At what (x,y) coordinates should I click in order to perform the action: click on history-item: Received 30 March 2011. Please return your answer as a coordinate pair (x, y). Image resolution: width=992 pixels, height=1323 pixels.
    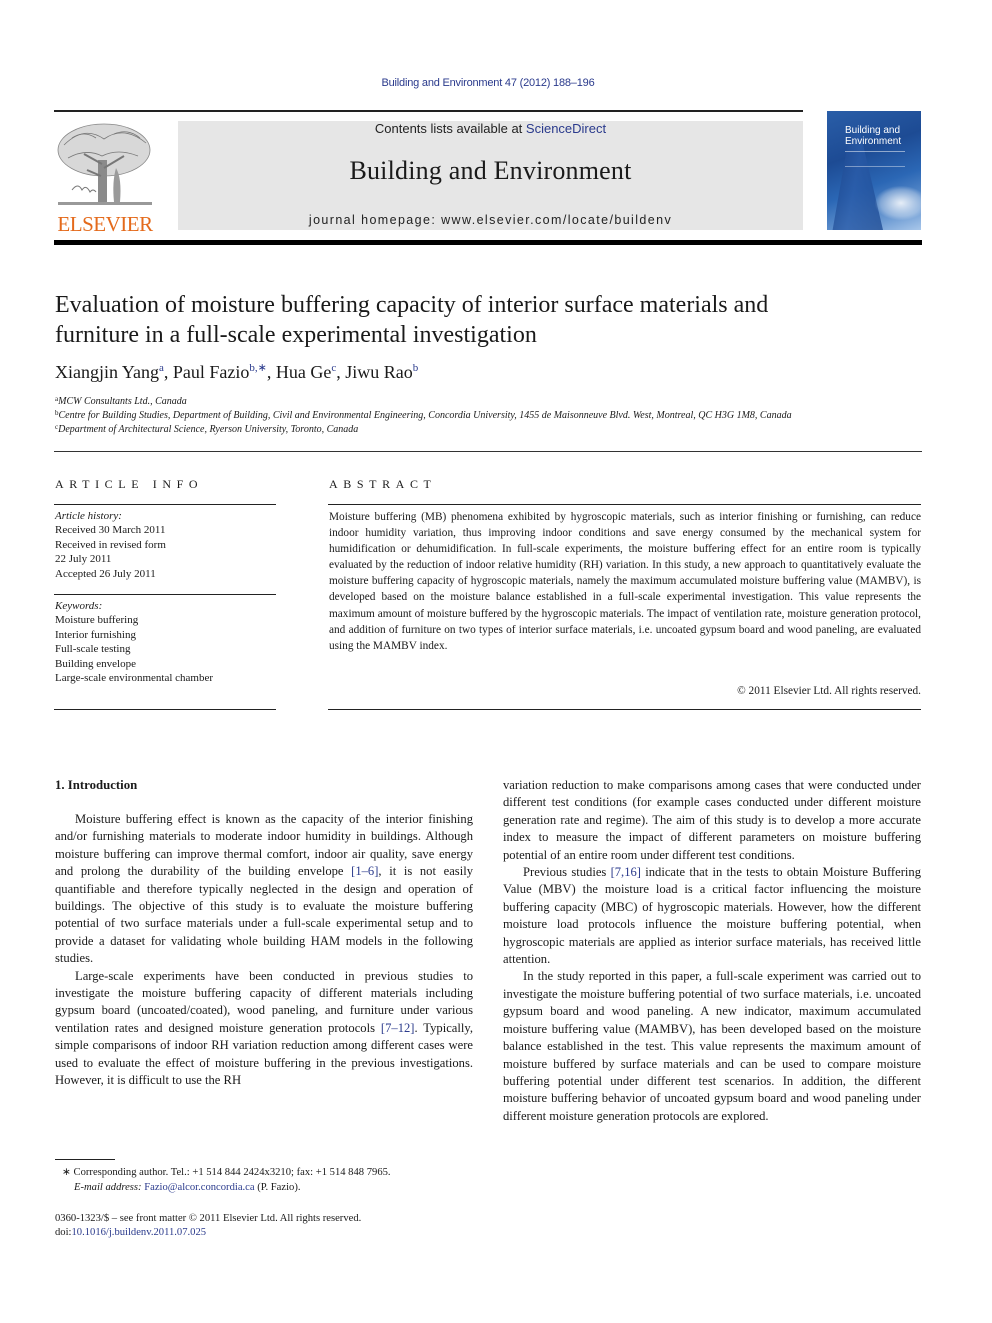
    Looking at the image, I should click on (110, 530).